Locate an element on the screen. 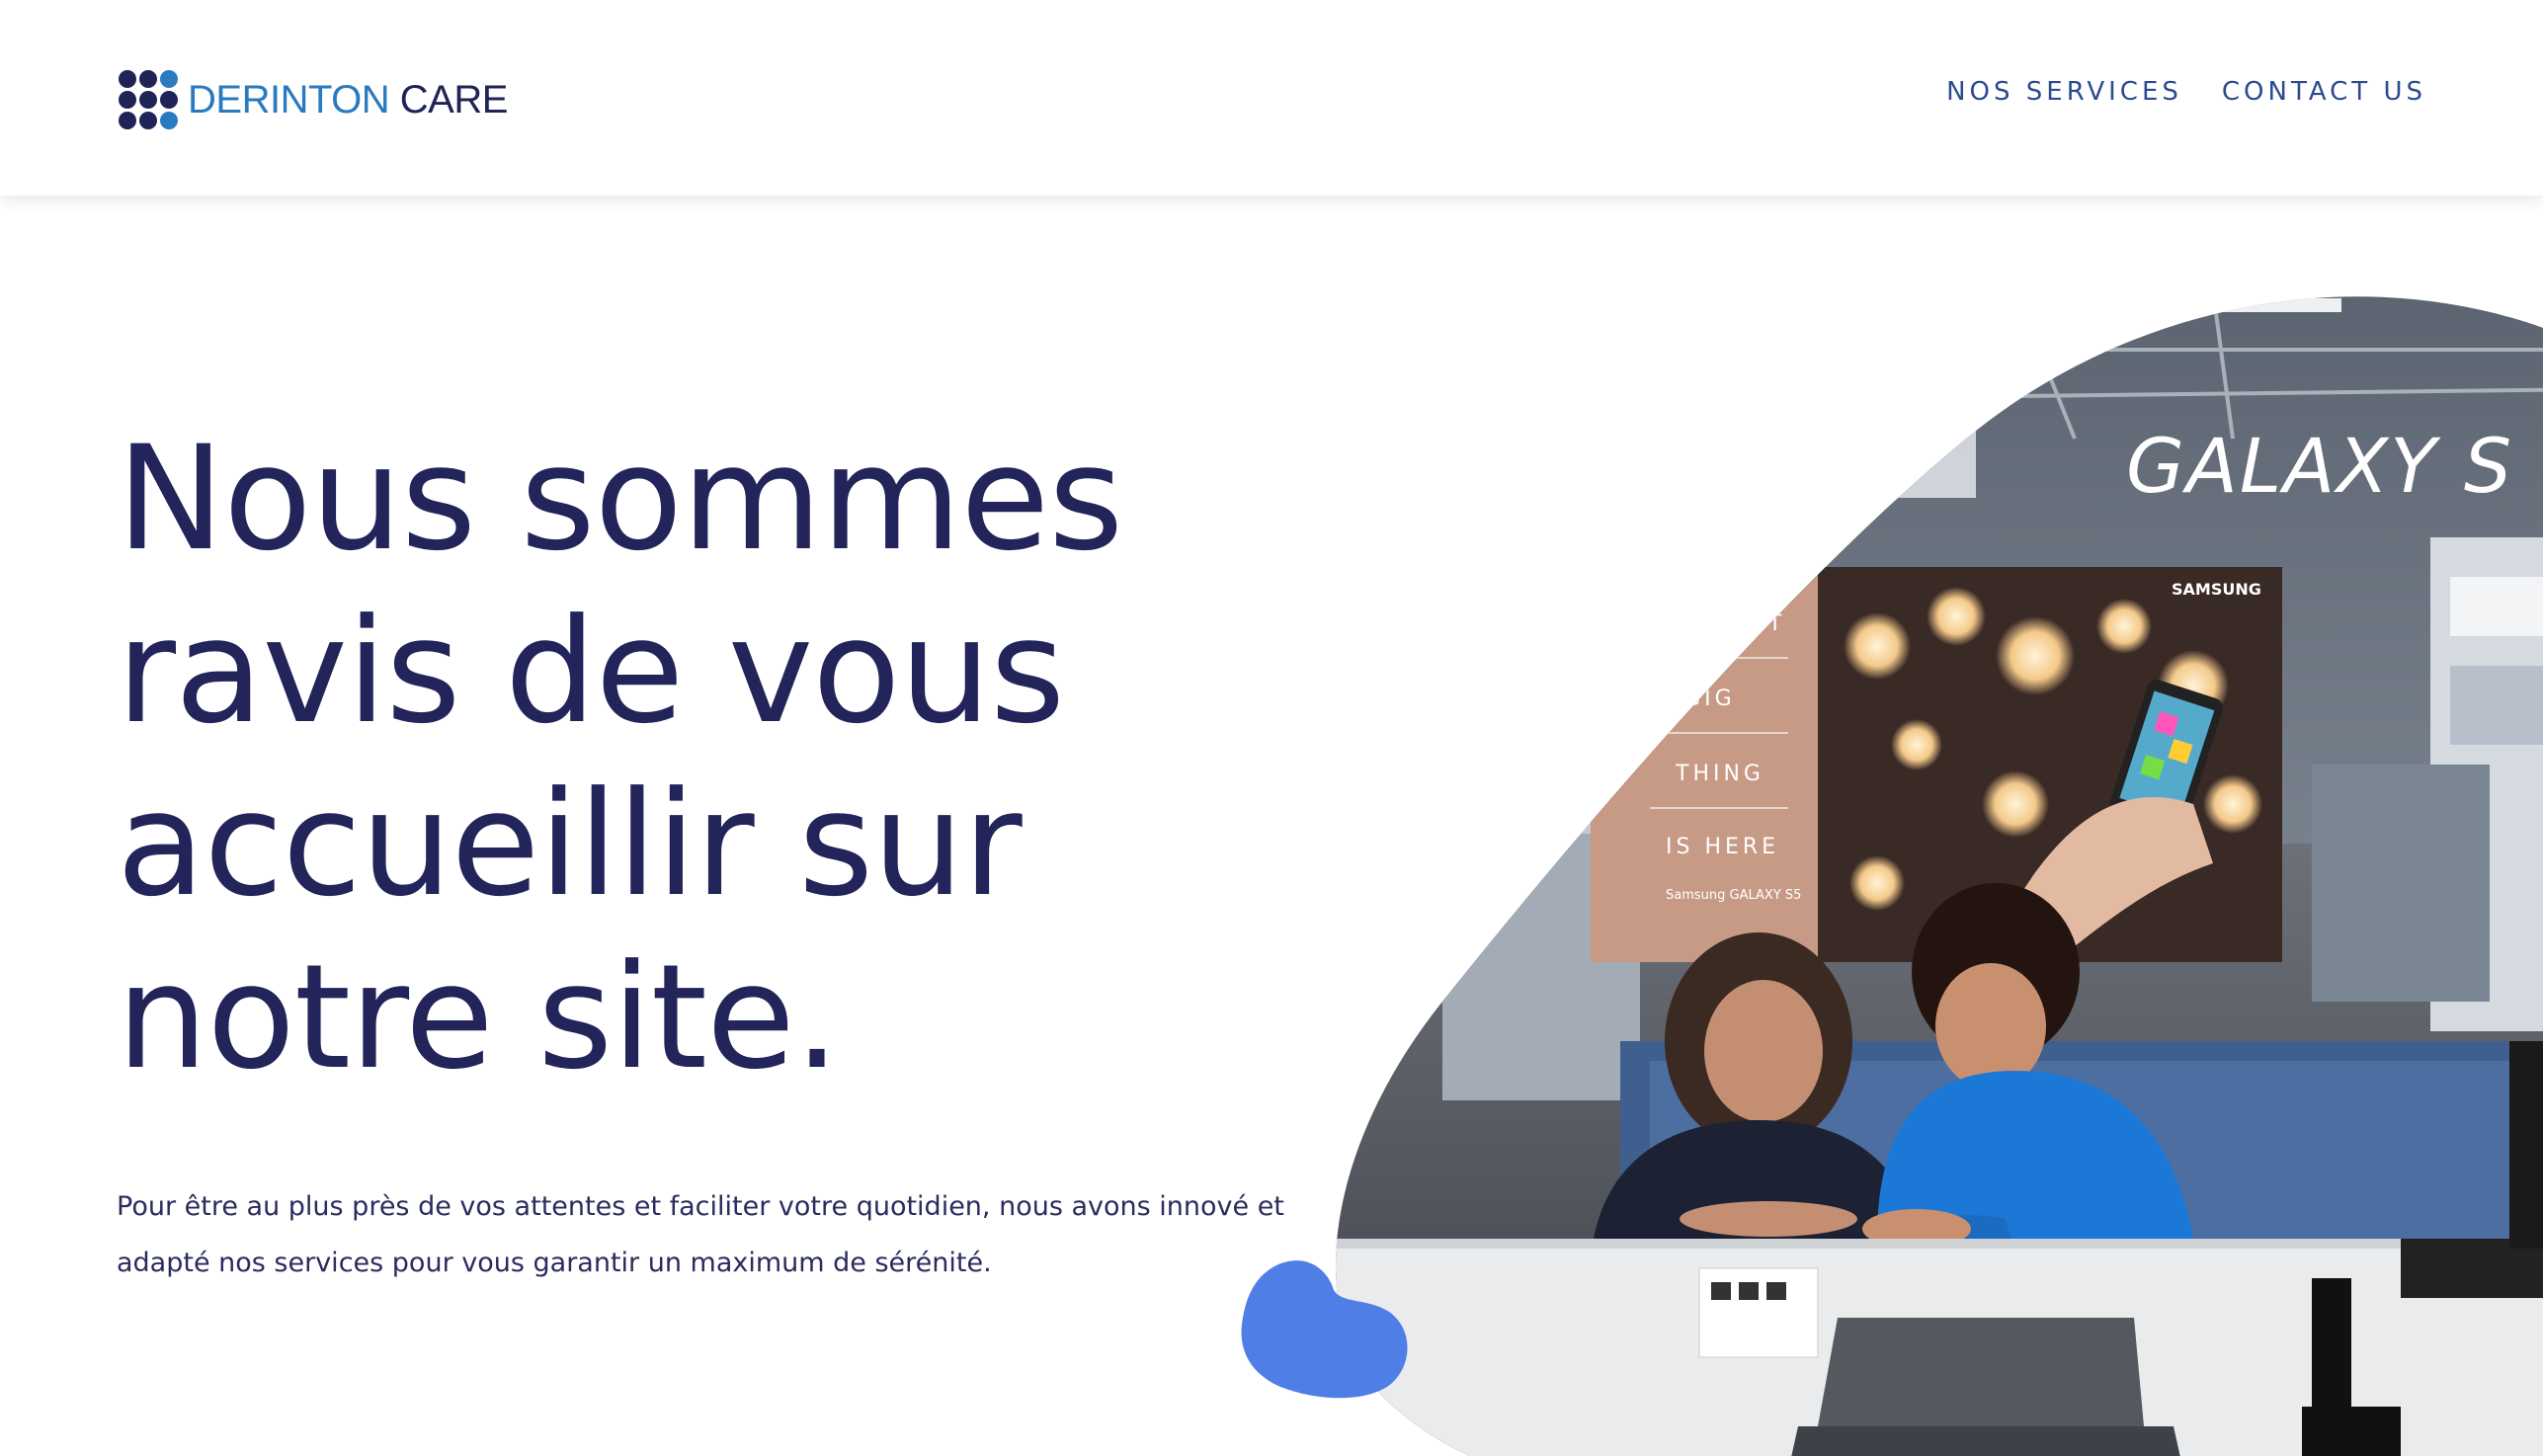 The height and width of the screenshot is (1456, 2543). nav-link-contact: CONTACT US is located at coordinates (2324, 92).